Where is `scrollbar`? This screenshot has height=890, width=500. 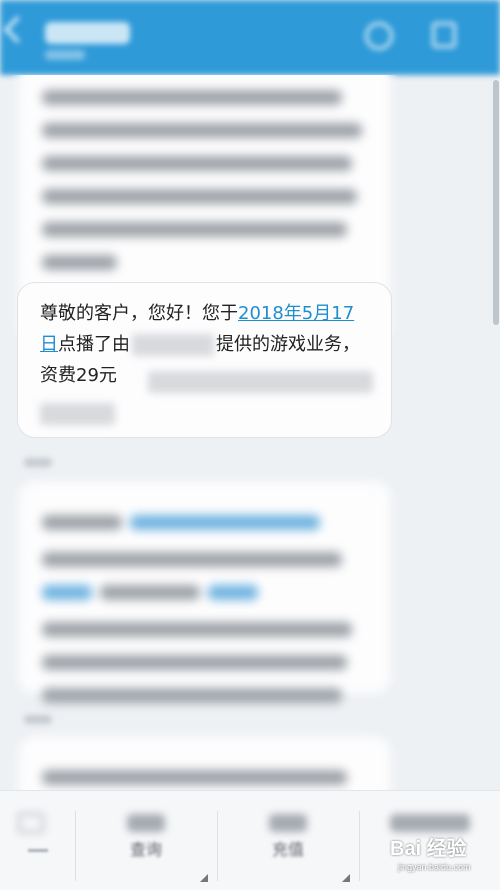 scrollbar is located at coordinates (496, 202).